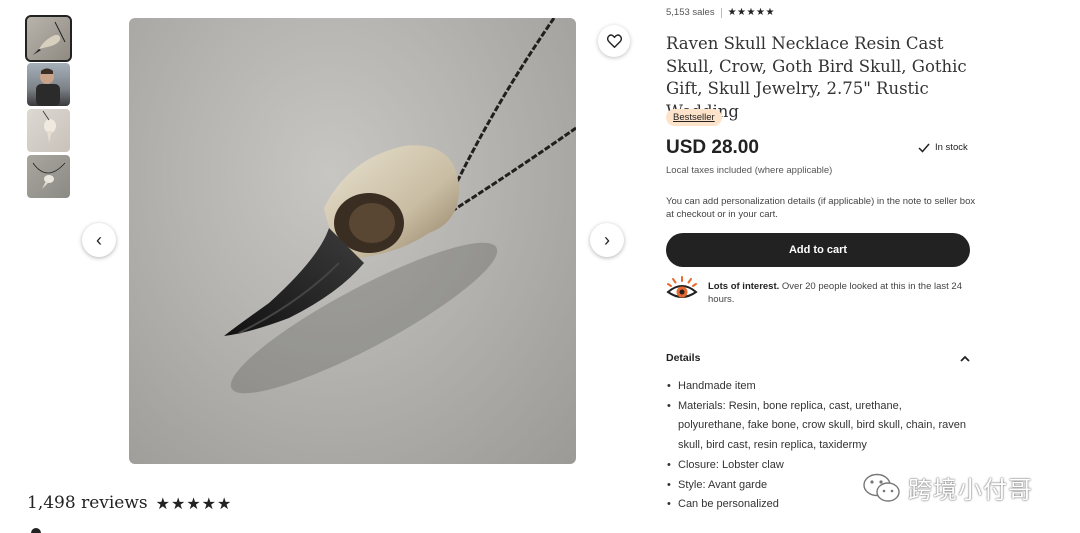 The height and width of the screenshot is (533, 1080). I want to click on stock-status: In stock, so click(943, 147).